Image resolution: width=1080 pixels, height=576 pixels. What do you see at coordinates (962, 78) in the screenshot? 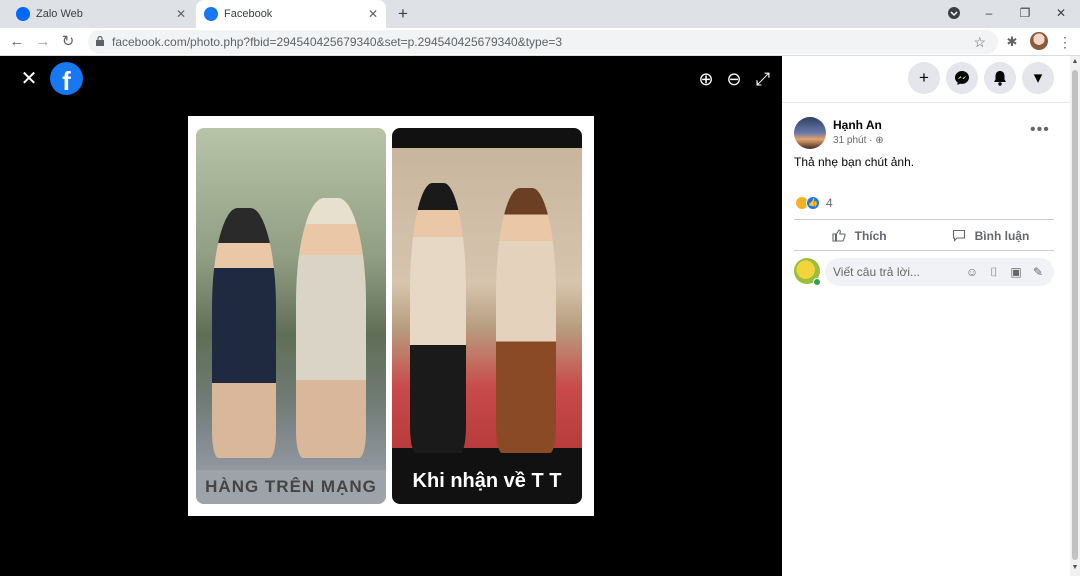
I see `messenger-icon` at bounding box center [962, 78].